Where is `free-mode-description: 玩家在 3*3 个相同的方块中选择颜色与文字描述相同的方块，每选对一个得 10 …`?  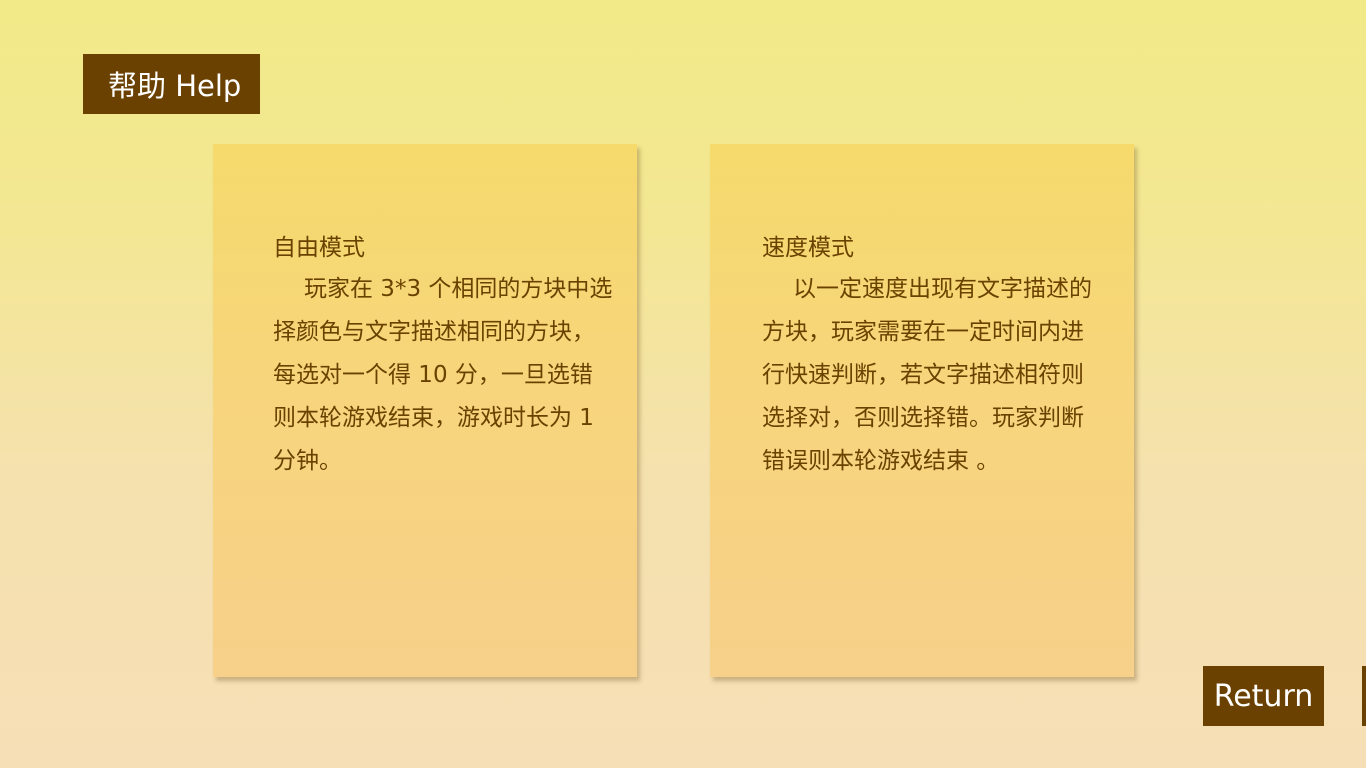
free-mode-description: 玩家在 3*3 个相同的方块中选择颜色与文字描述相同的方块，每选对一个得 10 … is located at coordinates (443, 375).